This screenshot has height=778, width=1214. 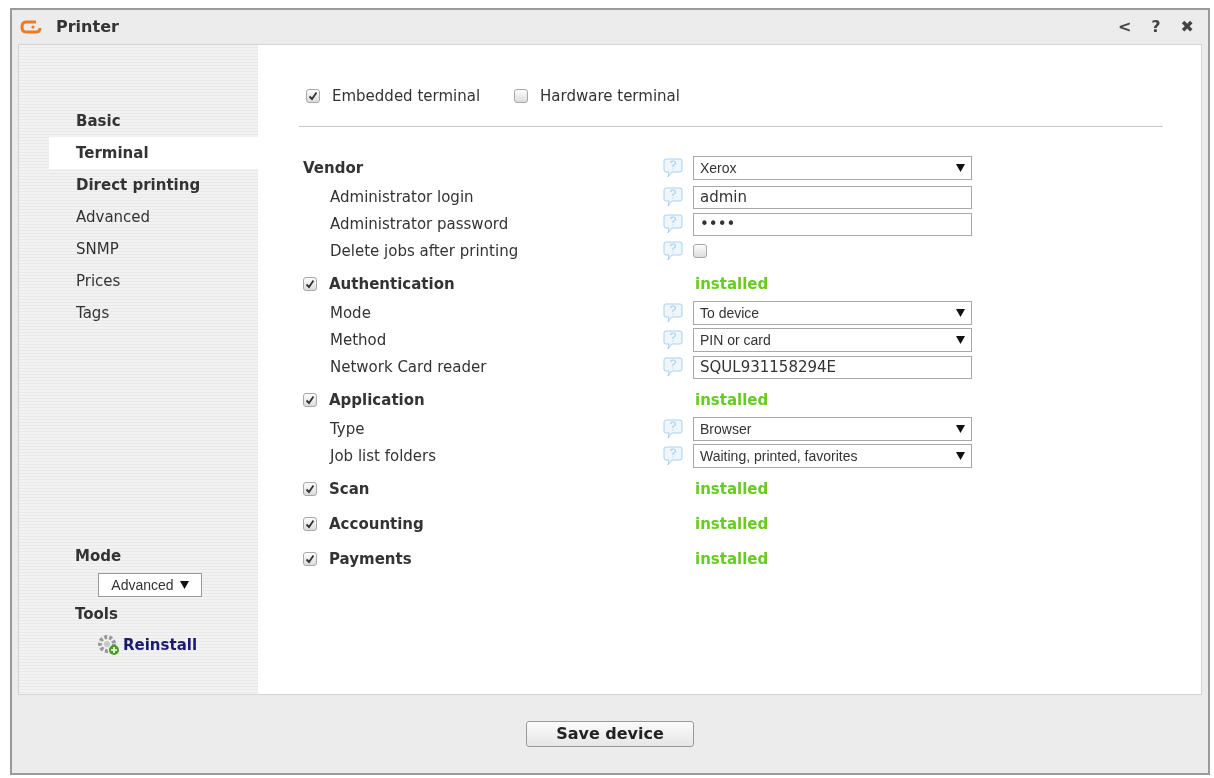 What do you see at coordinates (383, 456) in the screenshot?
I see `field-label: Job list folders` at bounding box center [383, 456].